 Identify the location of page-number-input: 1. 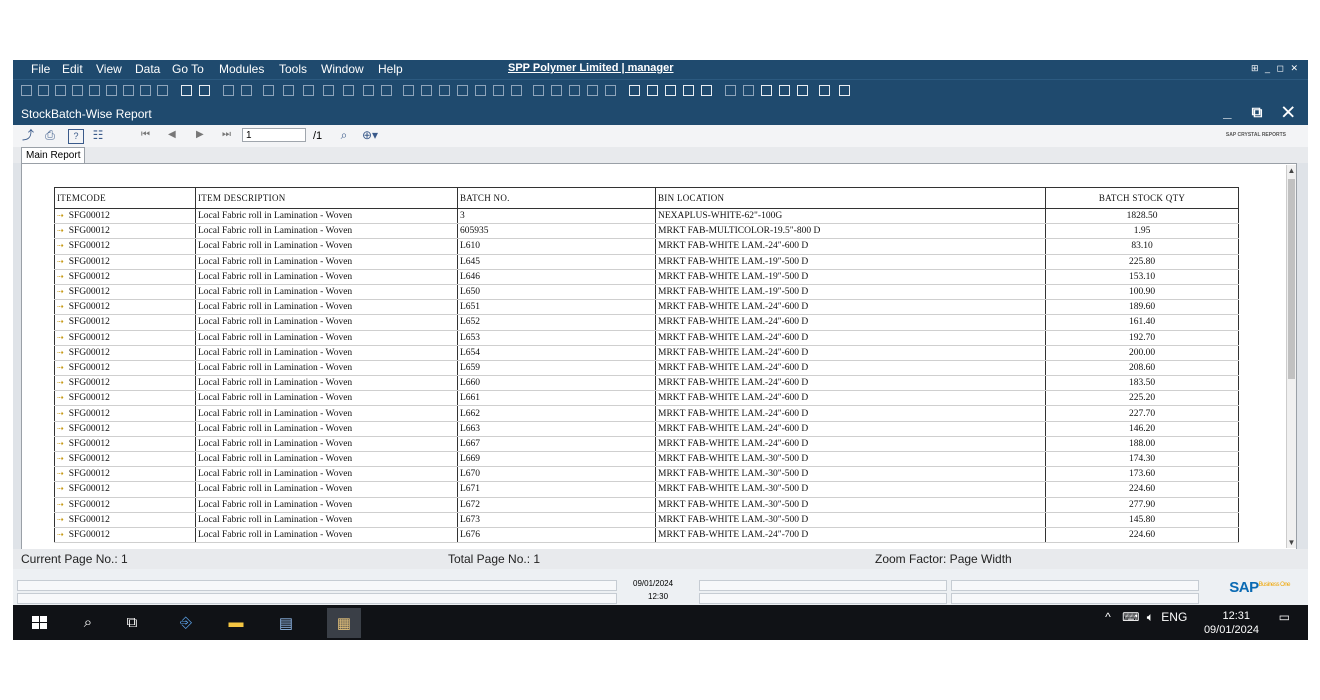
(274, 135).